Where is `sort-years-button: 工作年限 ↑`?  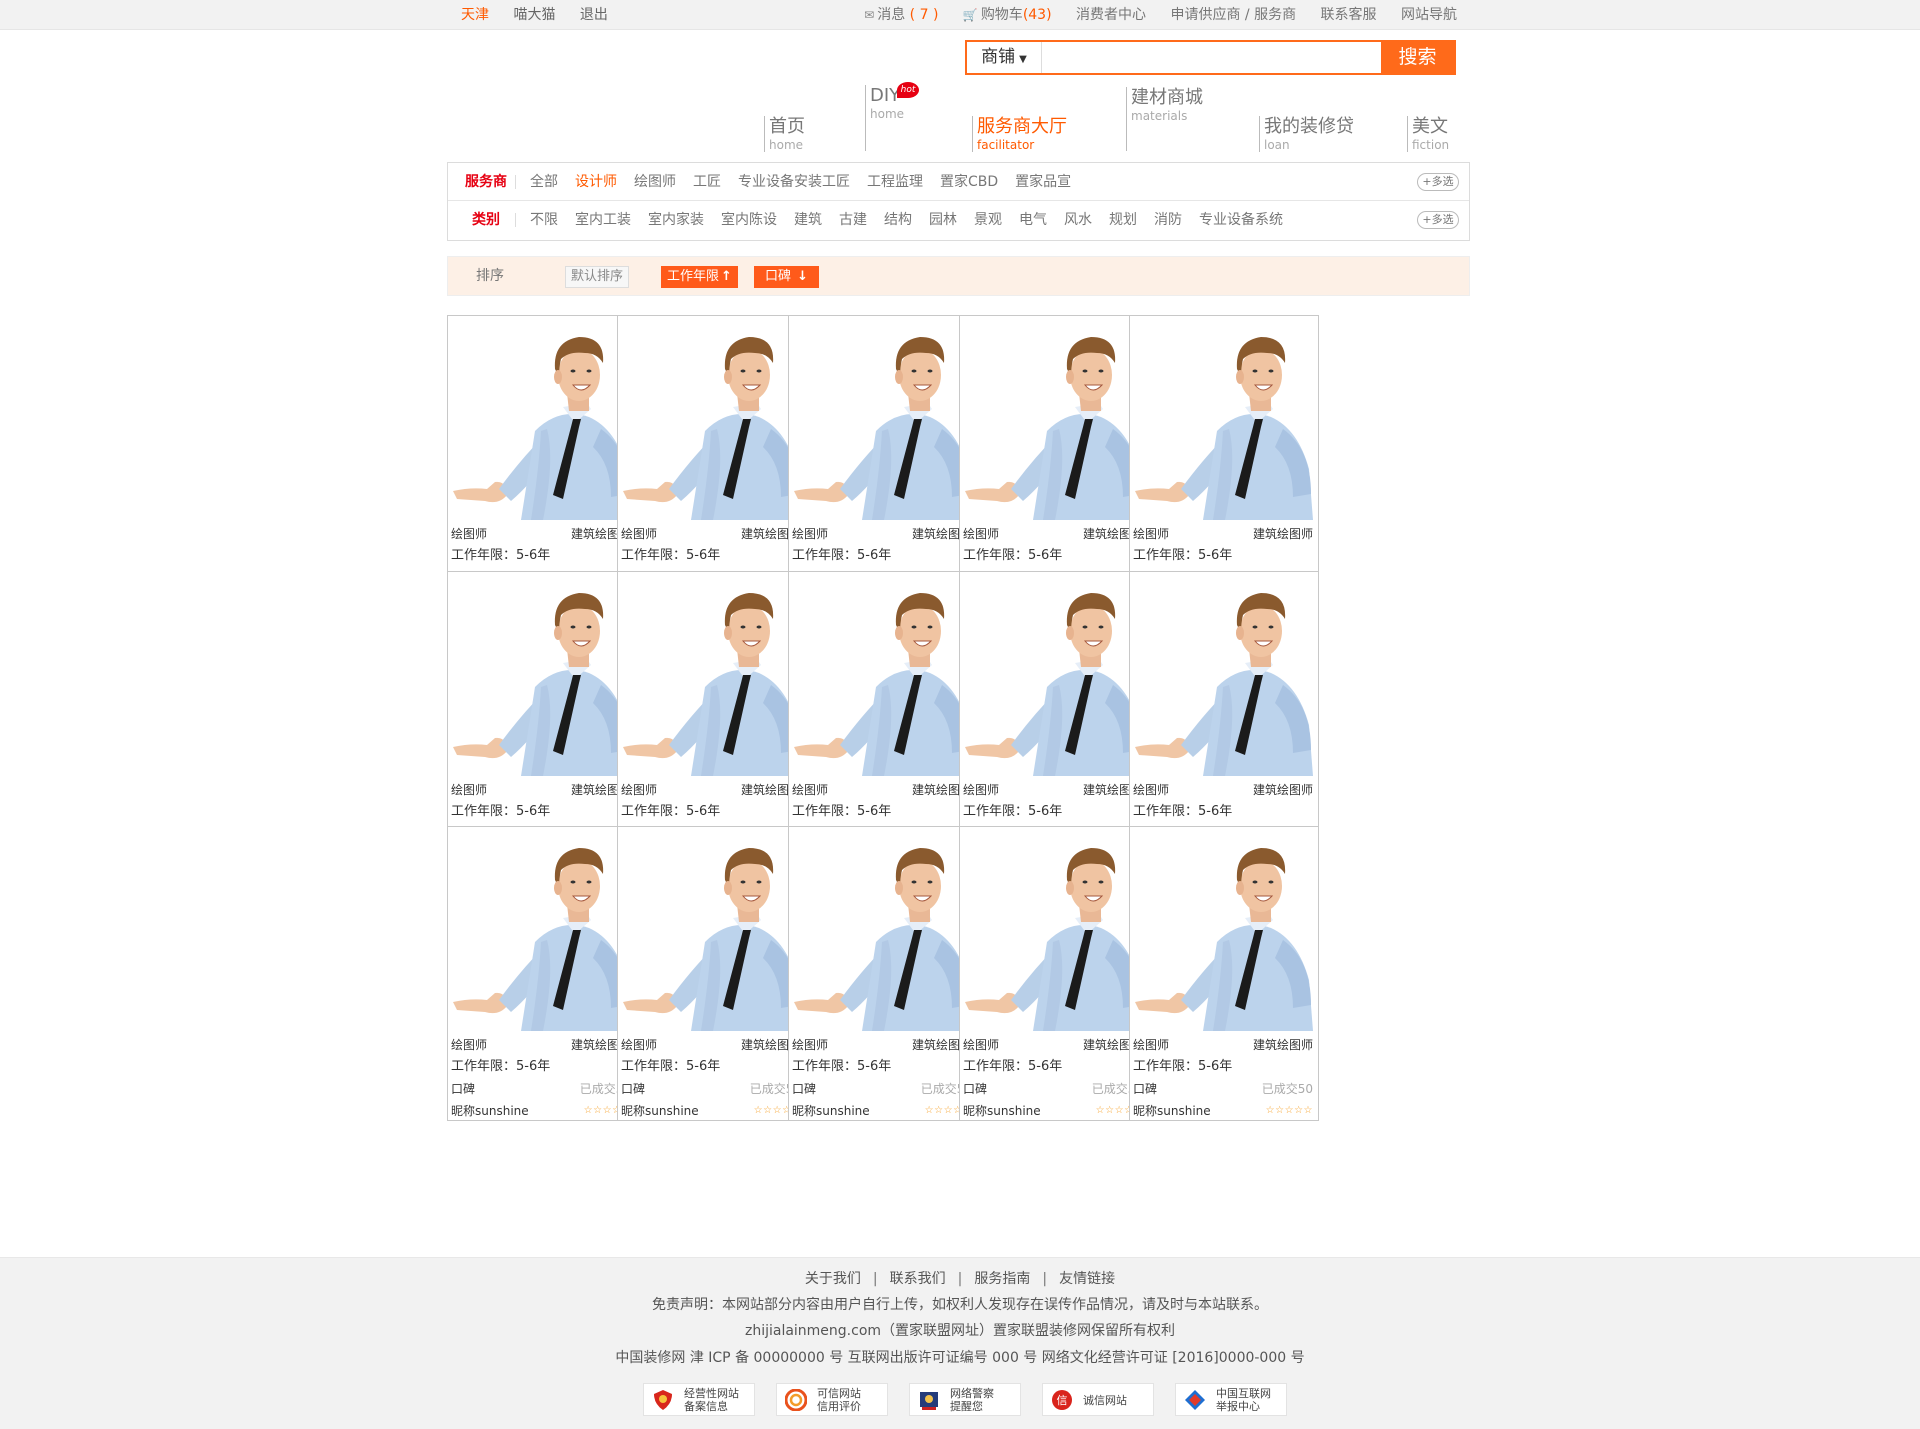
sort-years-button: 工作年限 ↑ is located at coordinates (699, 277).